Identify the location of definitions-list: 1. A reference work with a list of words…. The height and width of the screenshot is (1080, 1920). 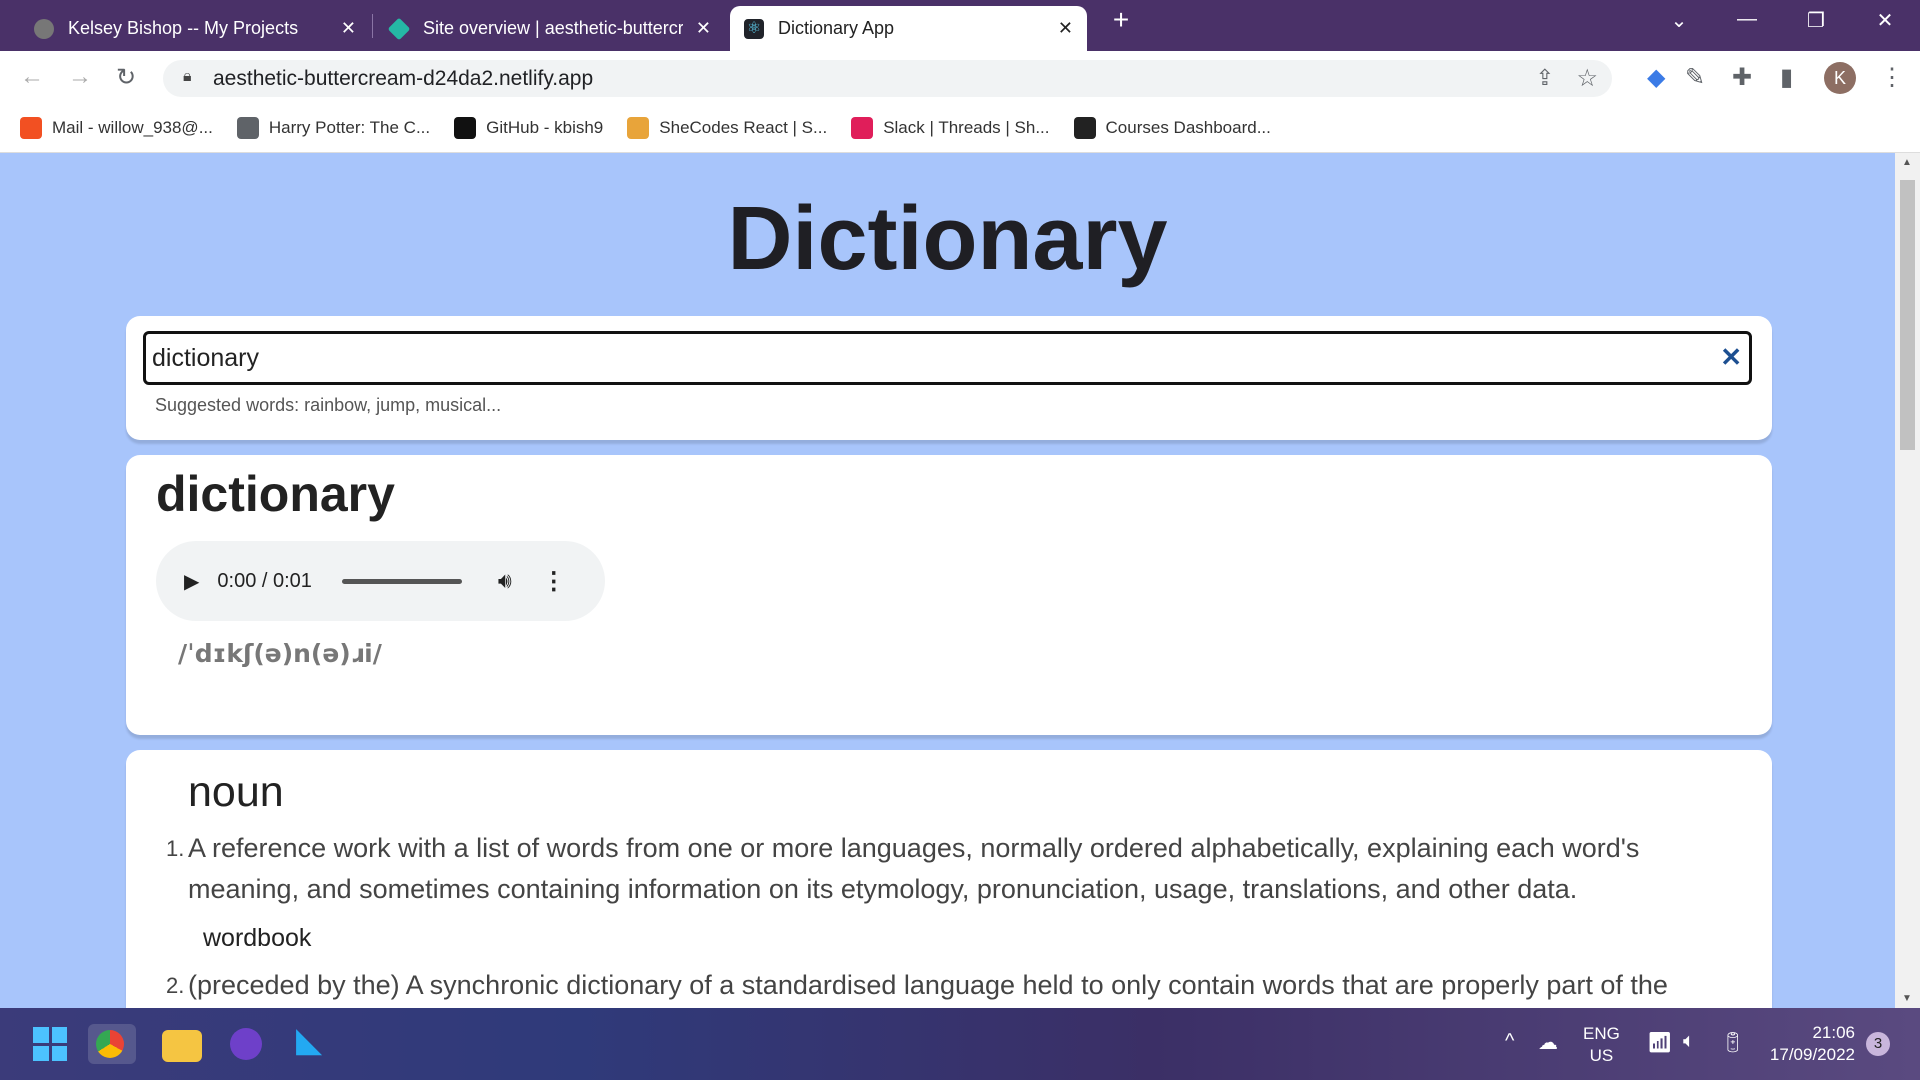
(937, 918).